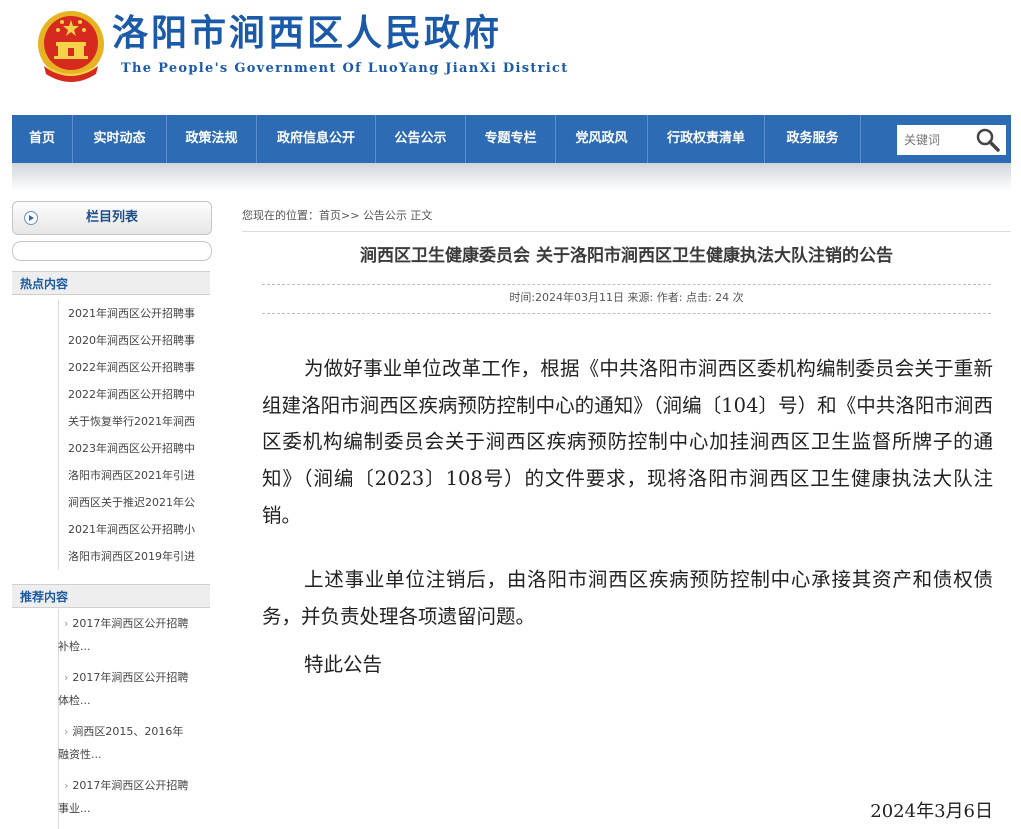 The width and height of the screenshot is (1021, 829). Describe the element at coordinates (511, 177) in the screenshot. I see `nav-shadow` at that location.